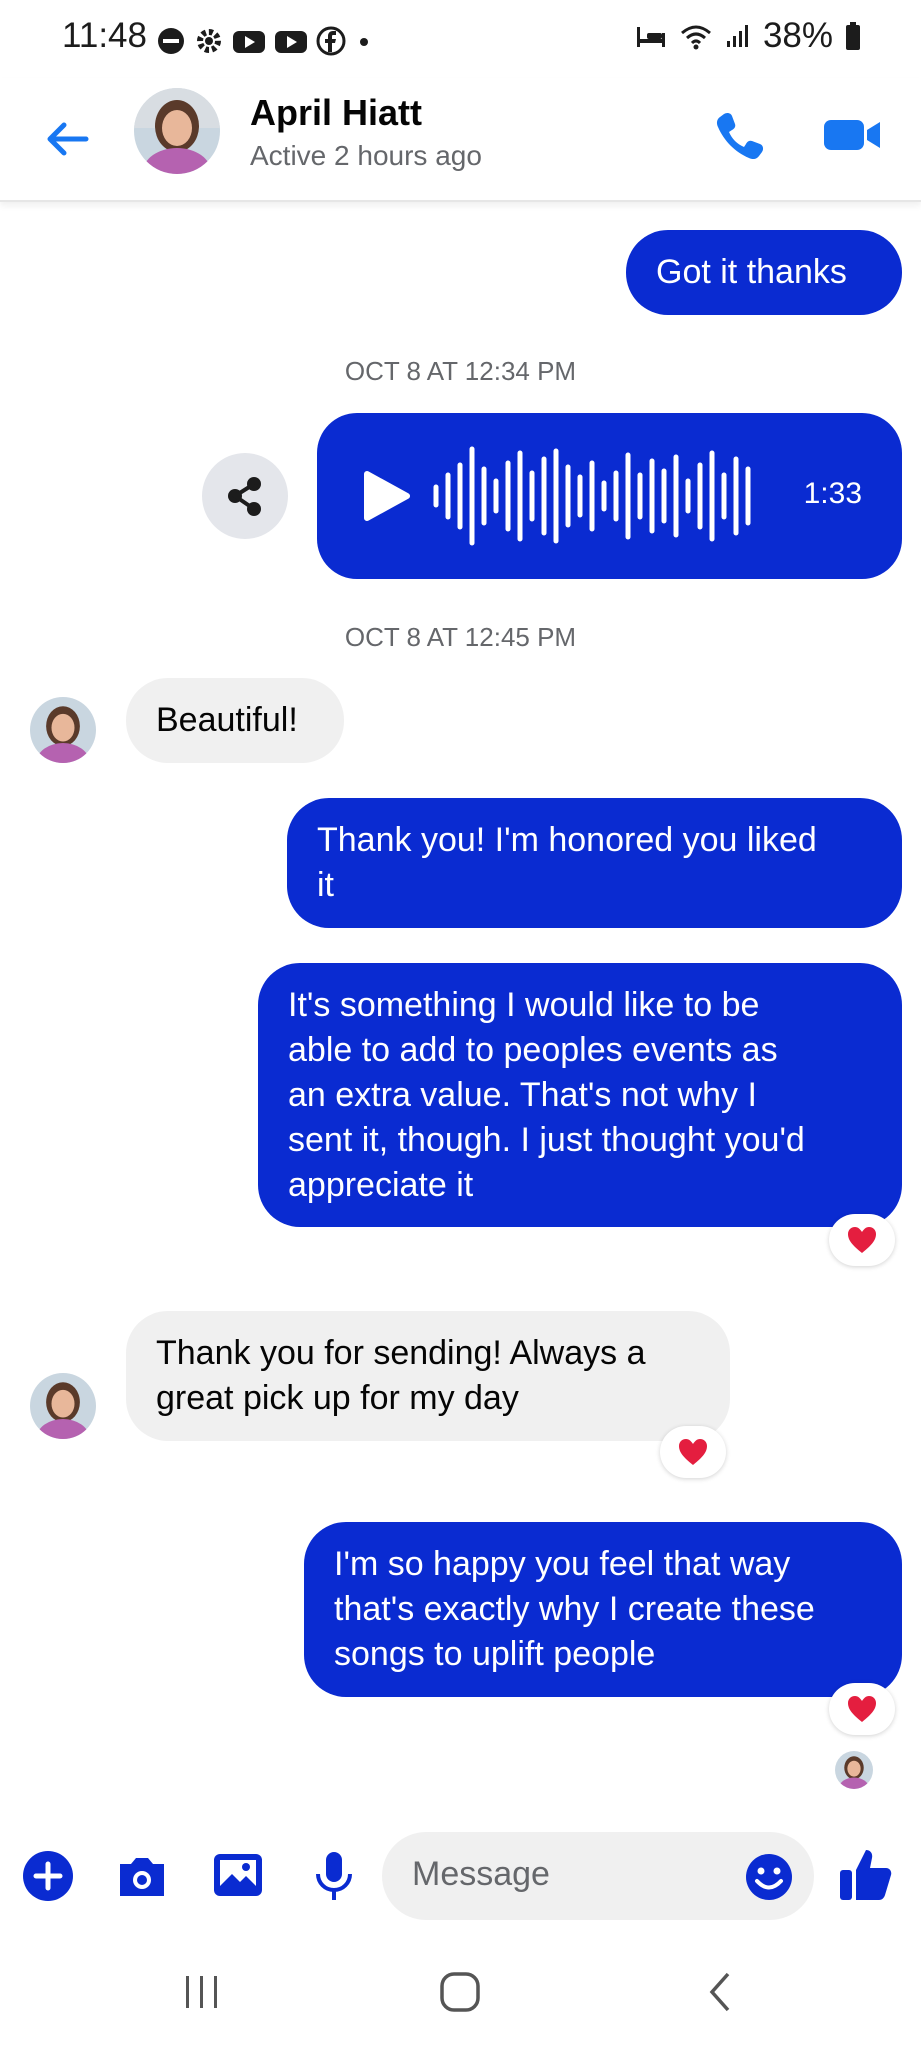  What do you see at coordinates (460, 39) in the screenshot?
I see `status-bar: 11:48 38%` at bounding box center [460, 39].